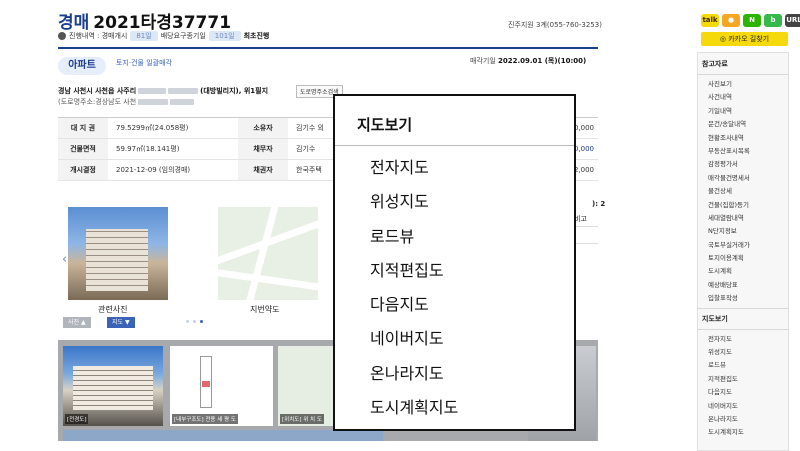 The width and height of the screenshot is (800, 451). I want to click on list-item: 부동산표시목록, so click(748, 151).